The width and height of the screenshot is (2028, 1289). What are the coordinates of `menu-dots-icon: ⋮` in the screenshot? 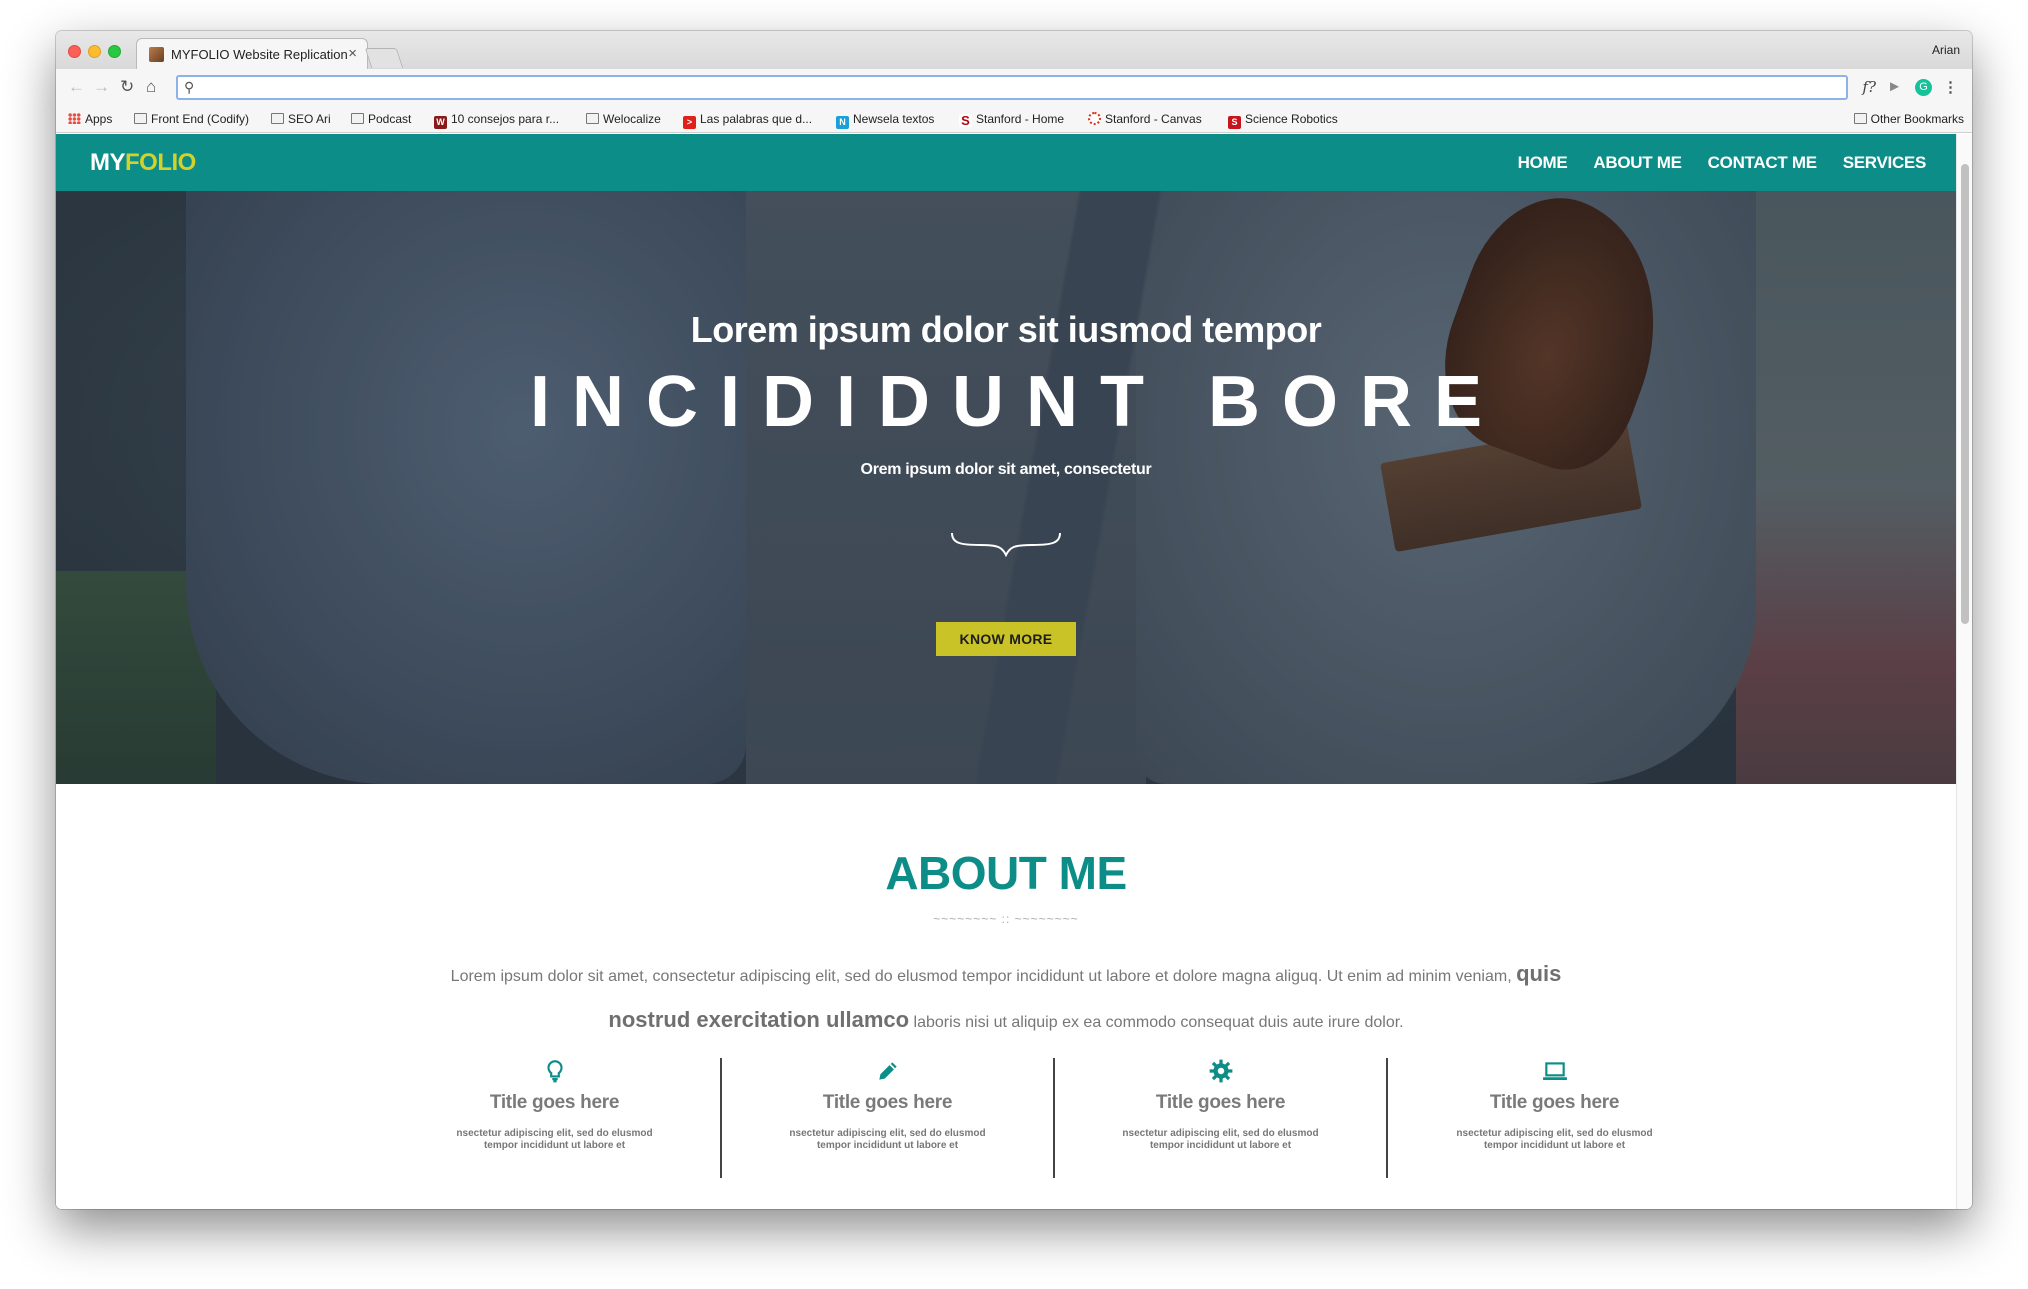 It's located at (1950, 87).